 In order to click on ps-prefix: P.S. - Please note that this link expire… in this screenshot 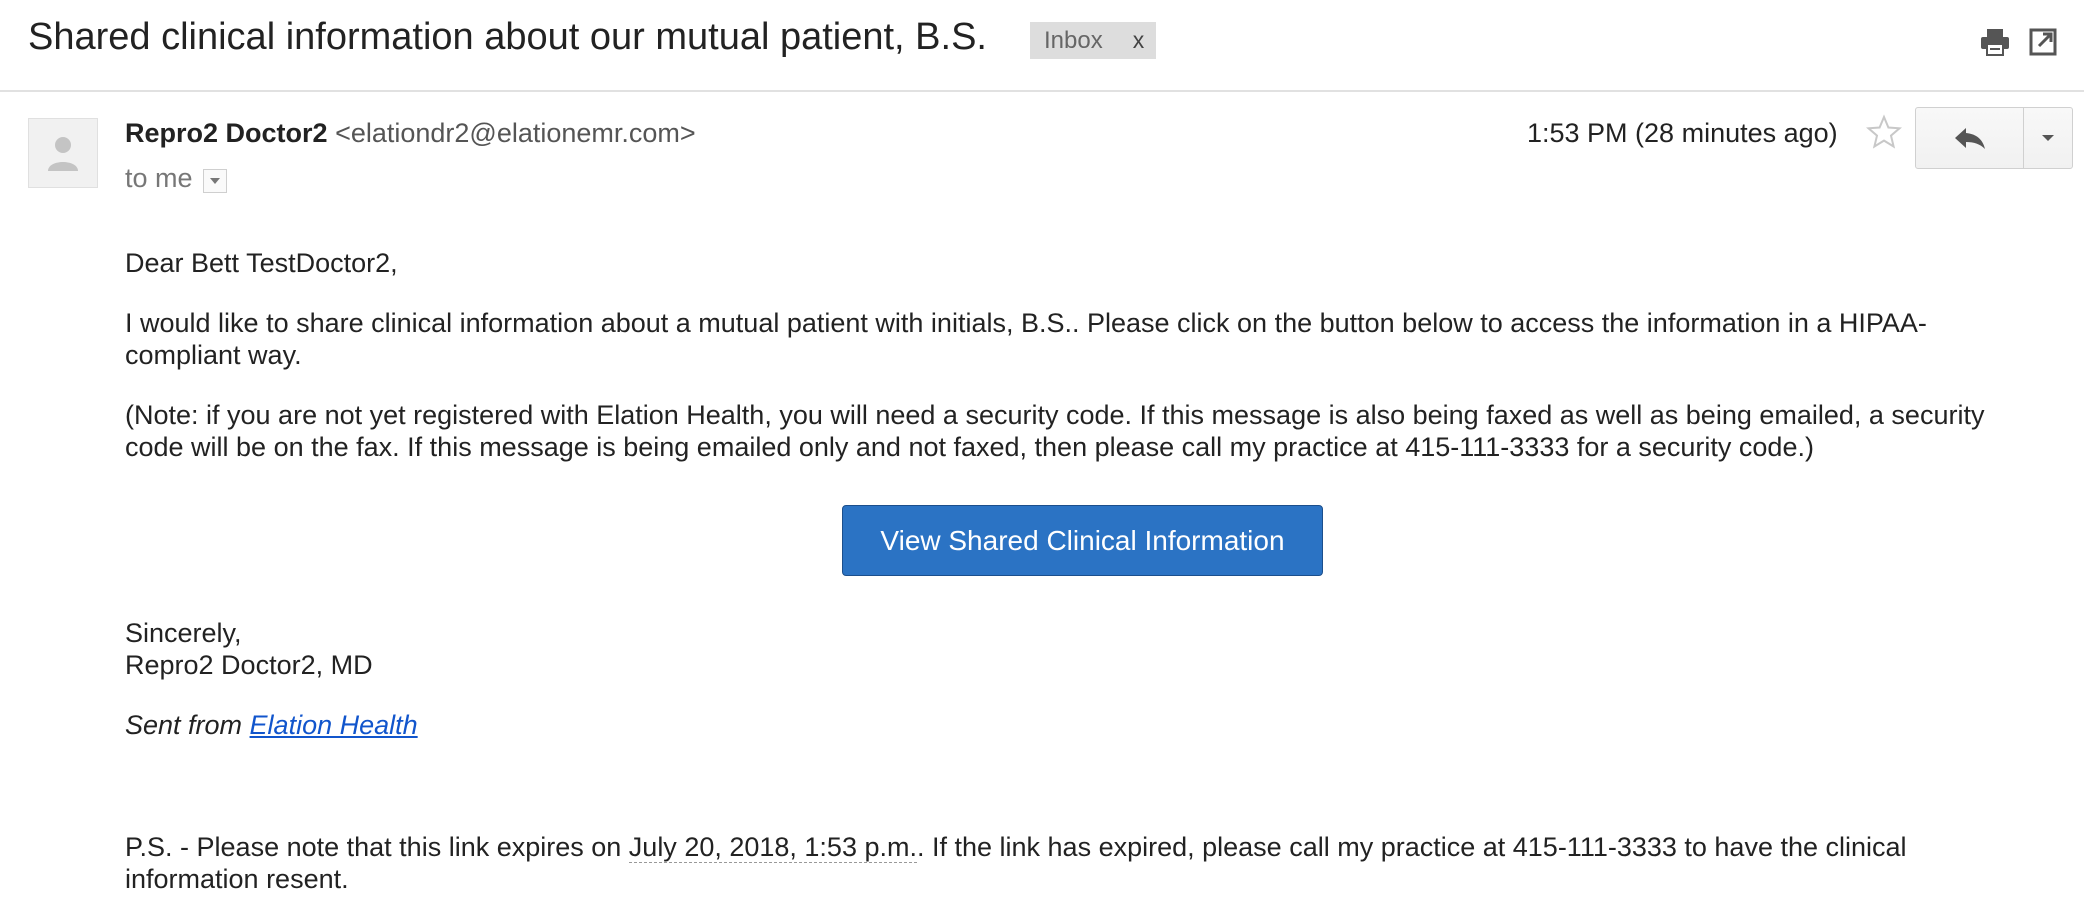, I will do `click(377, 847)`.